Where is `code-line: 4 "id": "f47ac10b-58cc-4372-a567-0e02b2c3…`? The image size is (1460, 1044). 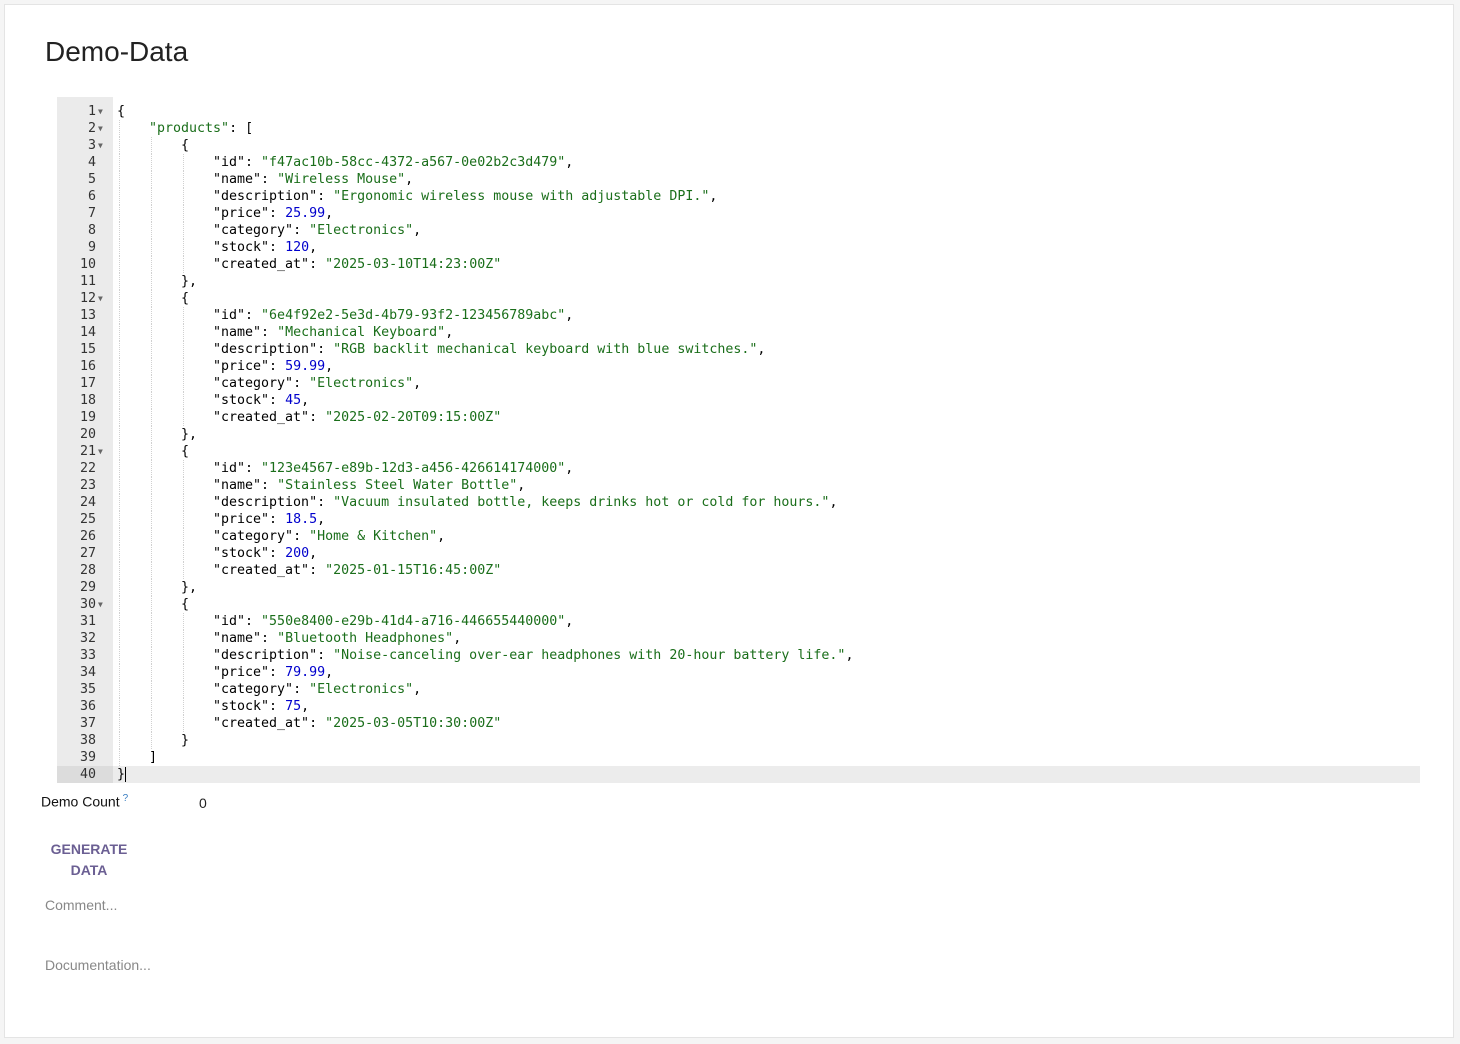
code-line: 4 "id": "f47ac10b-58cc-4372-a567-0e02b2c3… is located at coordinates (738, 162).